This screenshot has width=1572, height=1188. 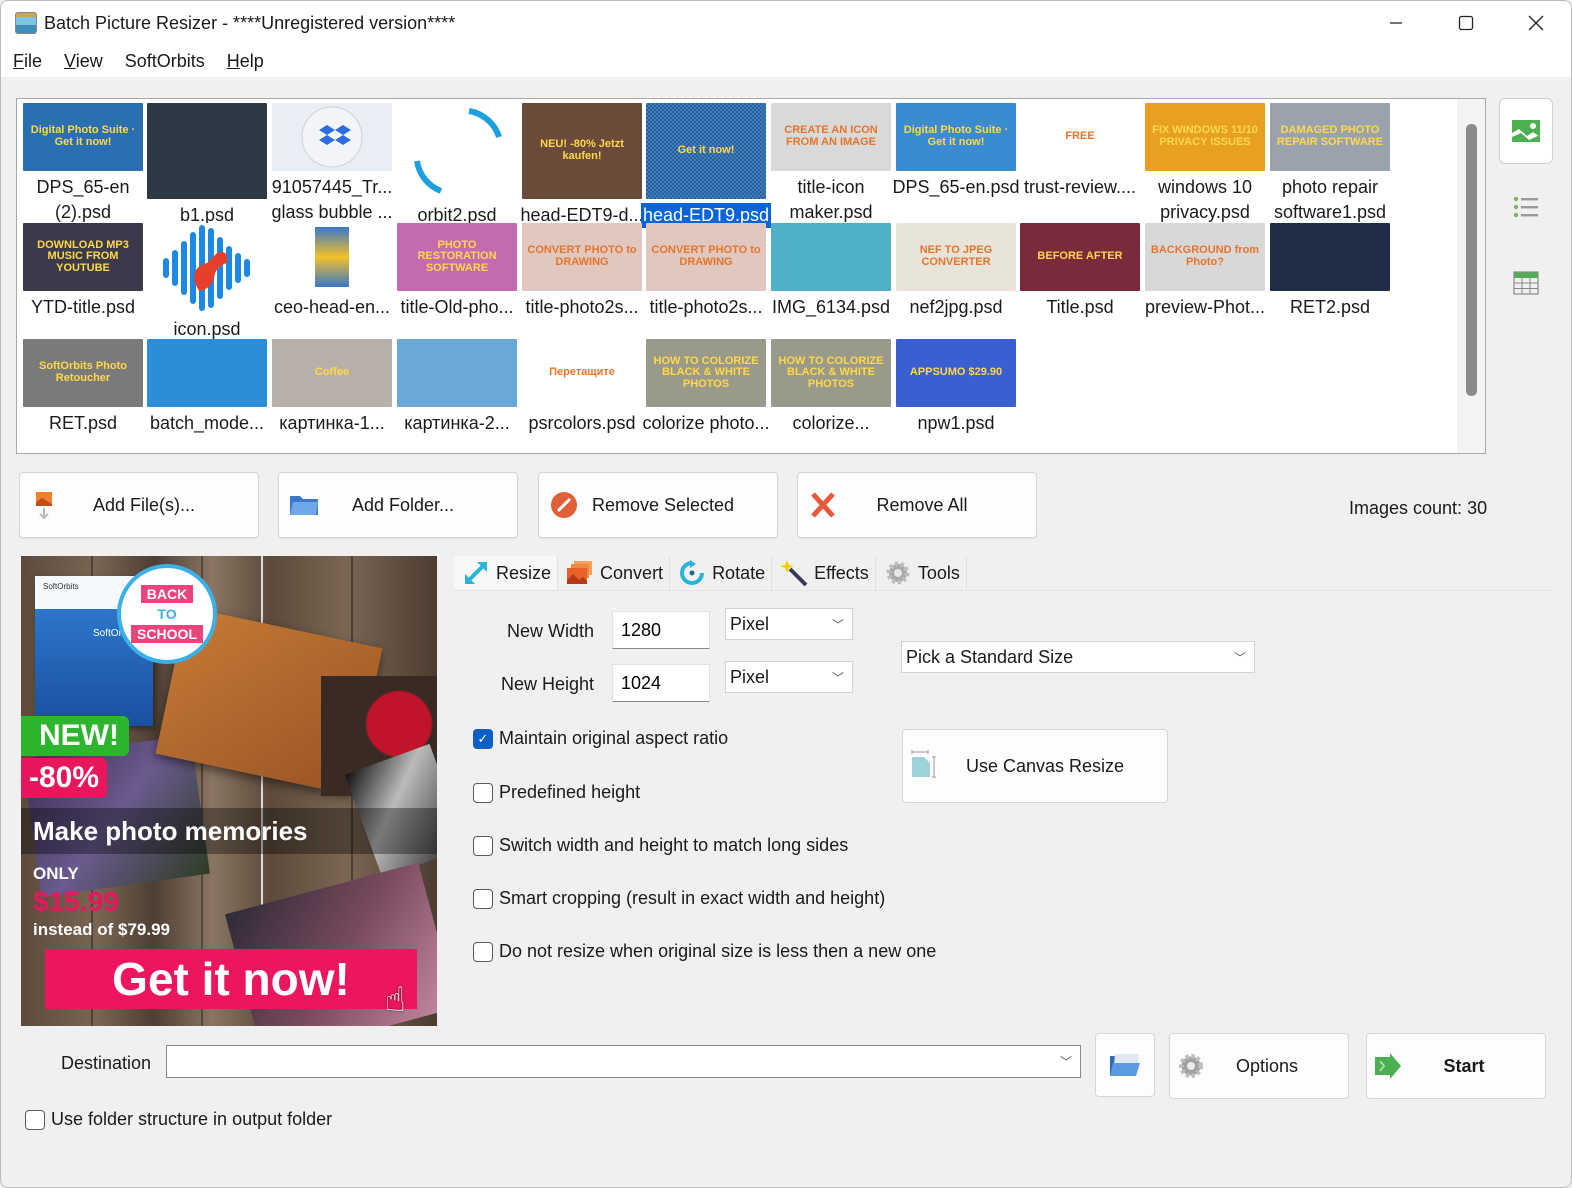 I want to click on image-thumbnail: icon.psd, so click(x=207, y=282).